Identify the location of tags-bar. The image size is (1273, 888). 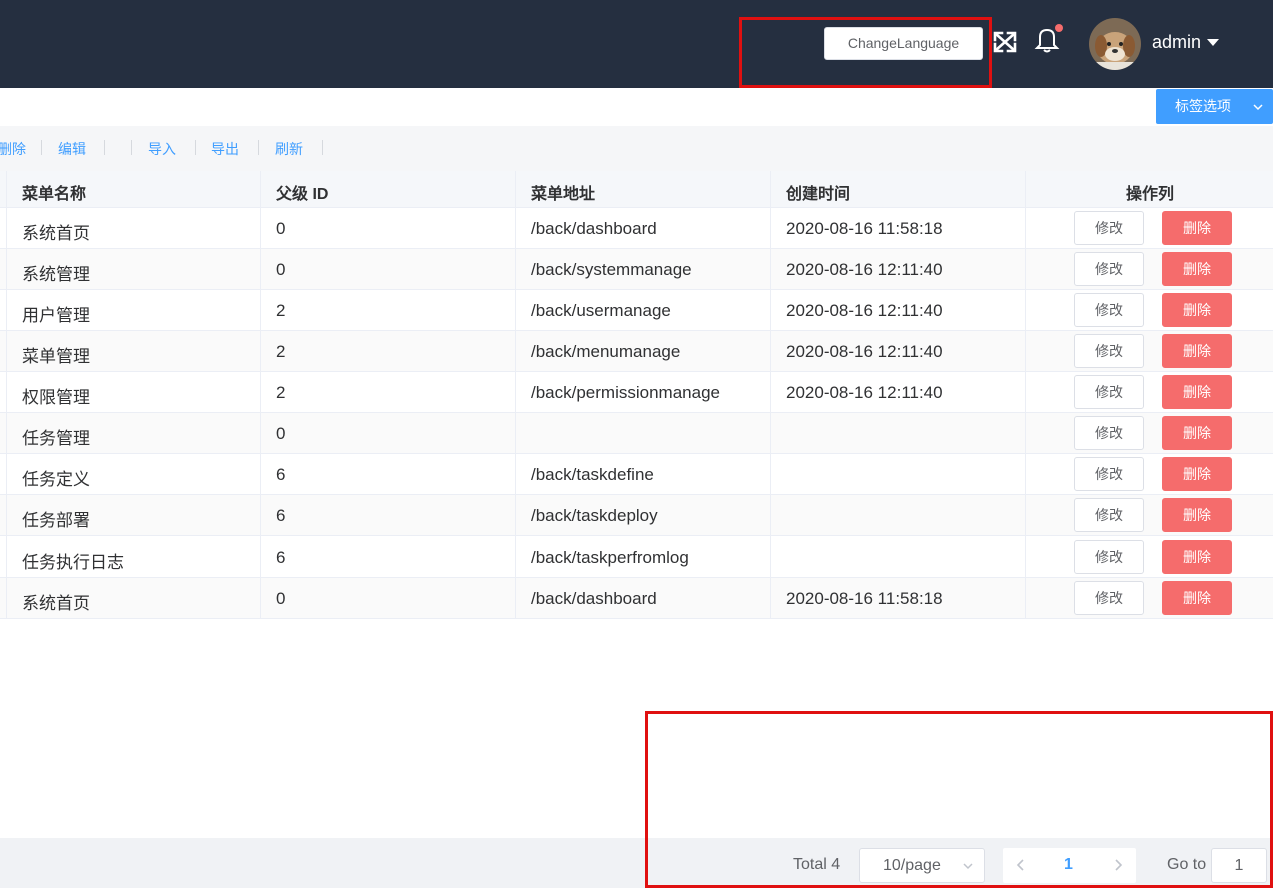
(636, 107).